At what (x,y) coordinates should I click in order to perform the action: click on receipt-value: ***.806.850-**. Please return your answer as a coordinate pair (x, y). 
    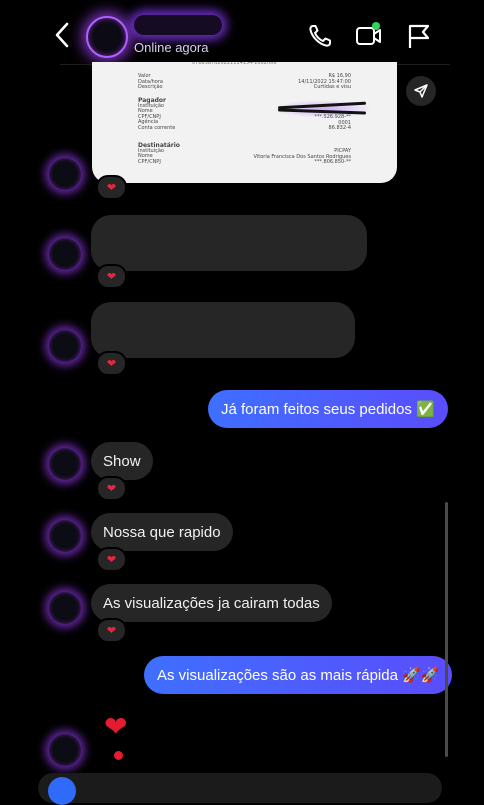
    Looking at the image, I should click on (332, 162).